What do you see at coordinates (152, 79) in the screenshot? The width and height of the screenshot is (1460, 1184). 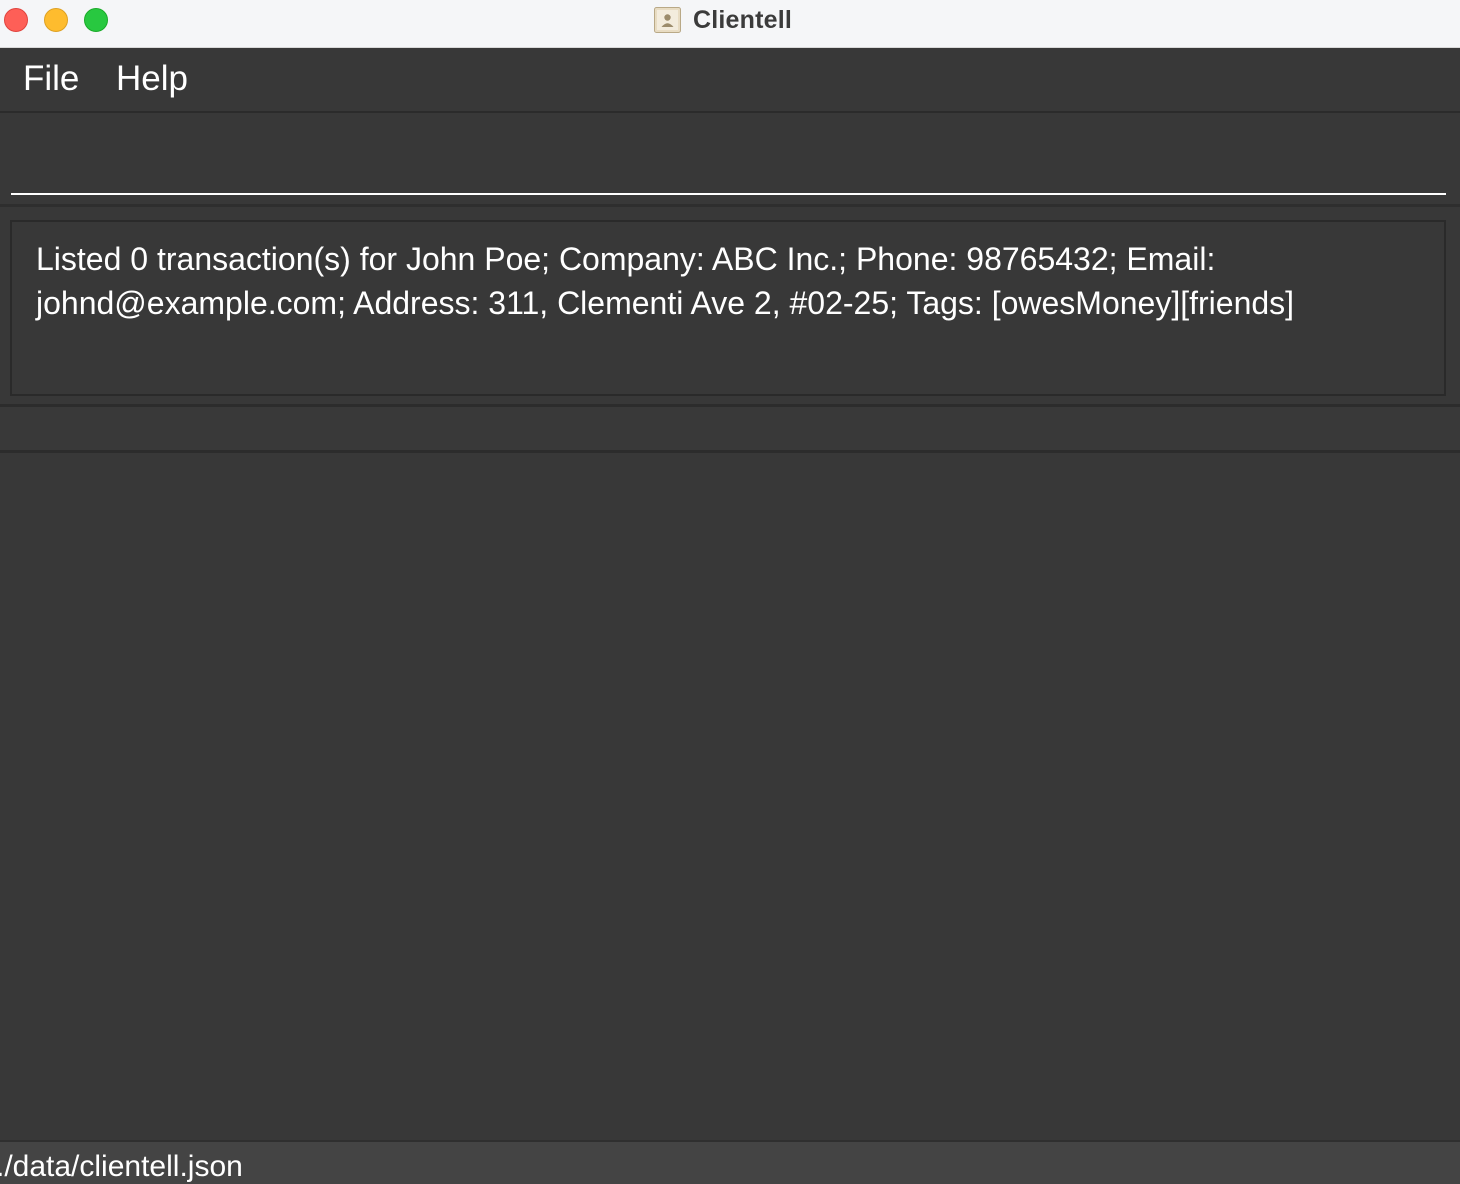 I see `menu-help: Help` at bounding box center [152, 79].